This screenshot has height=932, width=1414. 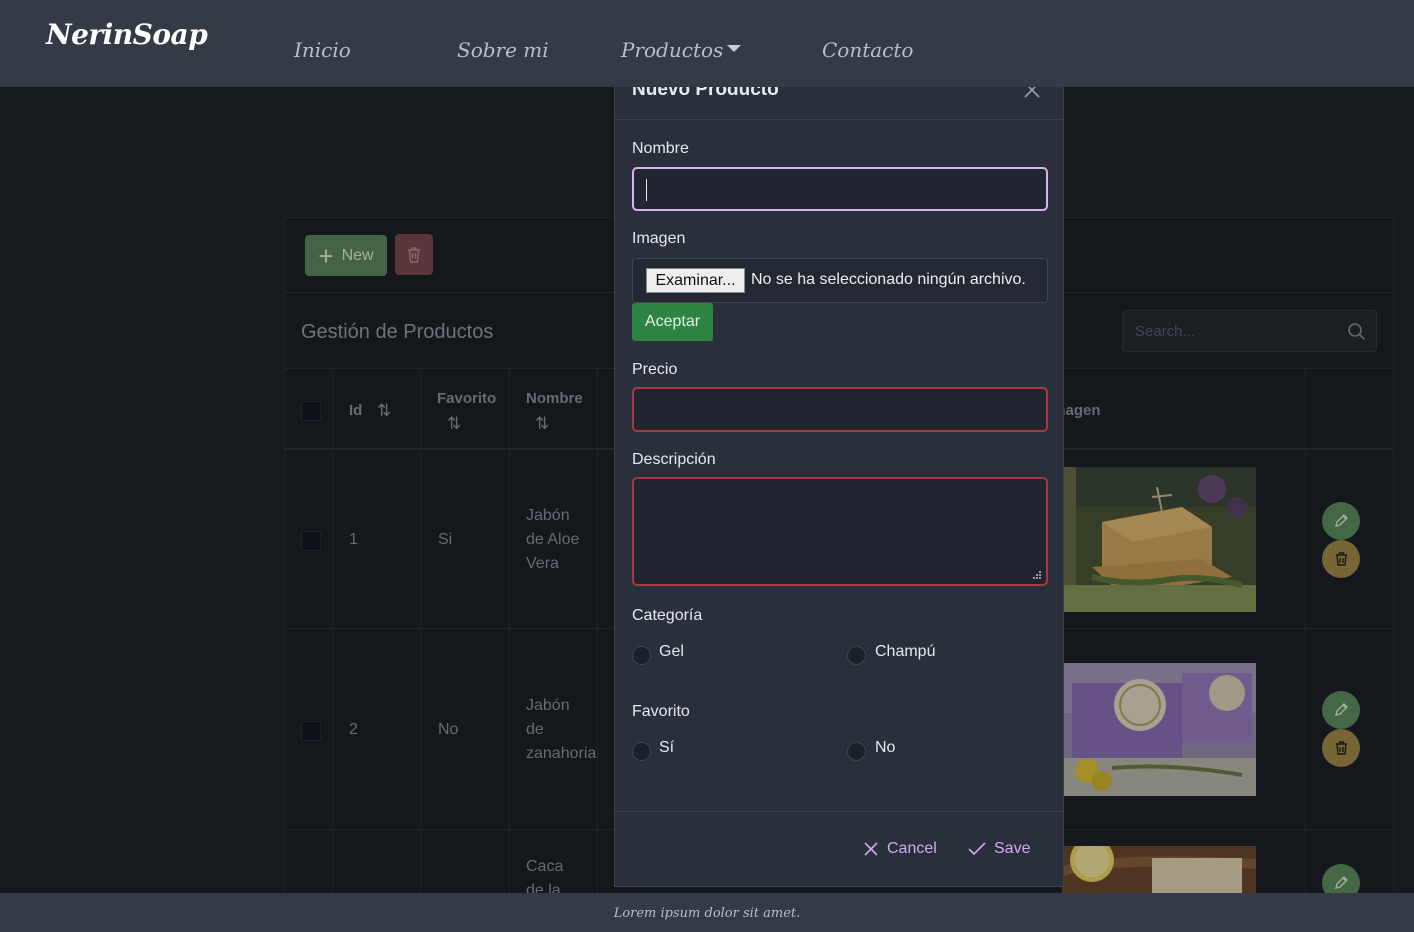 I want to click on save-button: Save, so click(x=999, y=849).